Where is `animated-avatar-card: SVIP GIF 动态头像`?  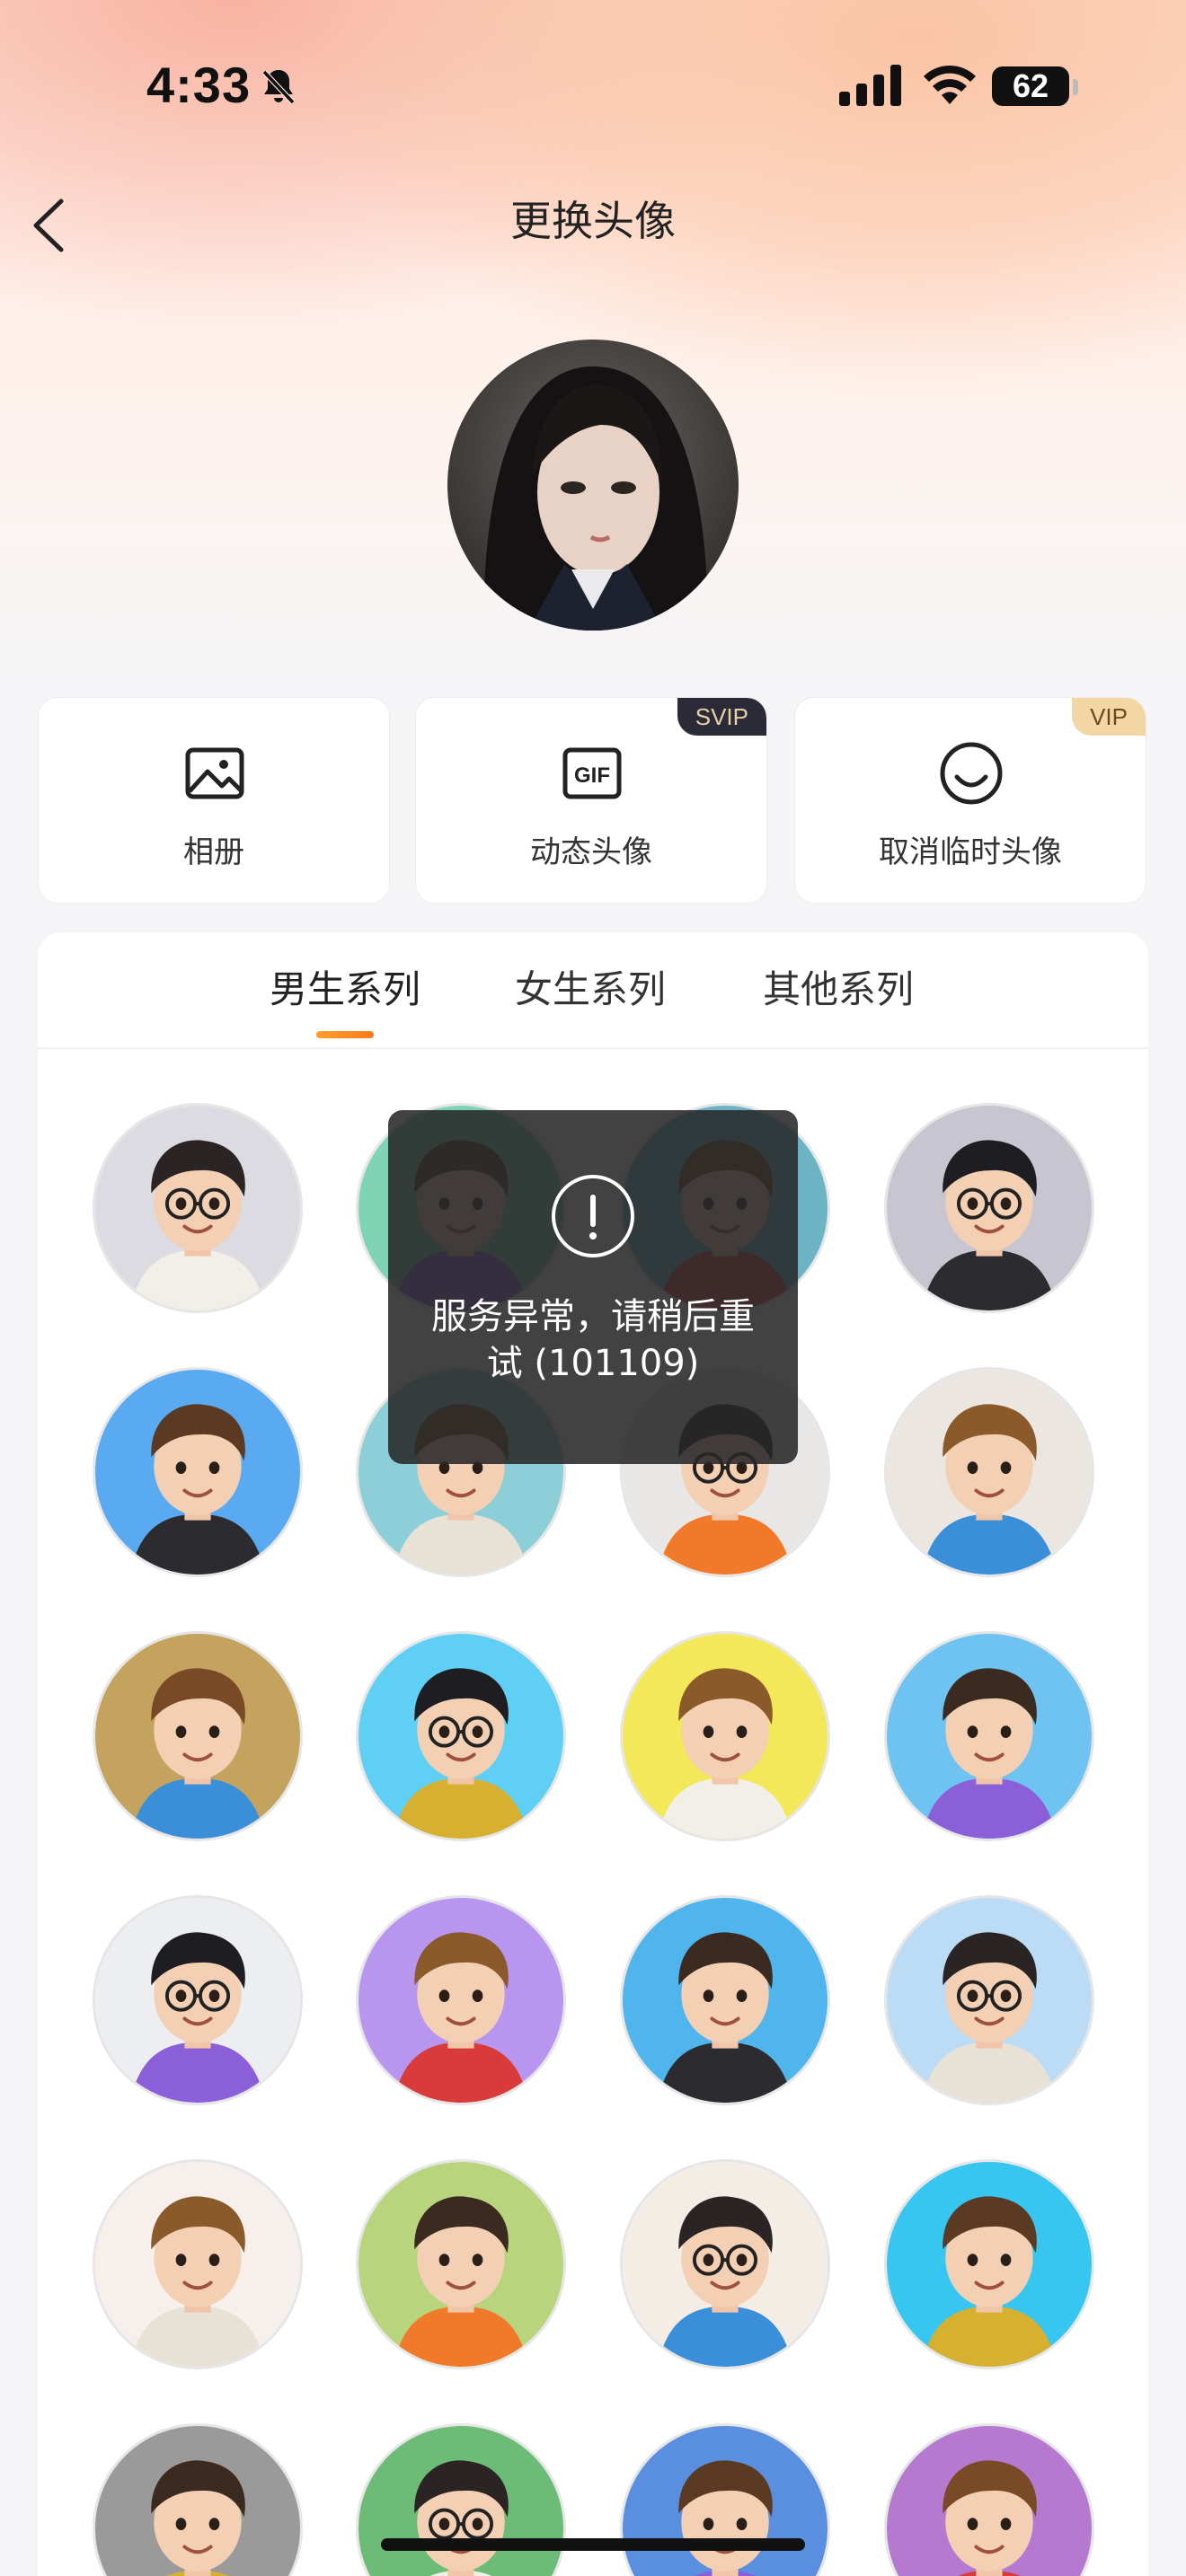 animated-avatar-card: SVIP GIF 动态头像 is located at coordinates (591, 800).